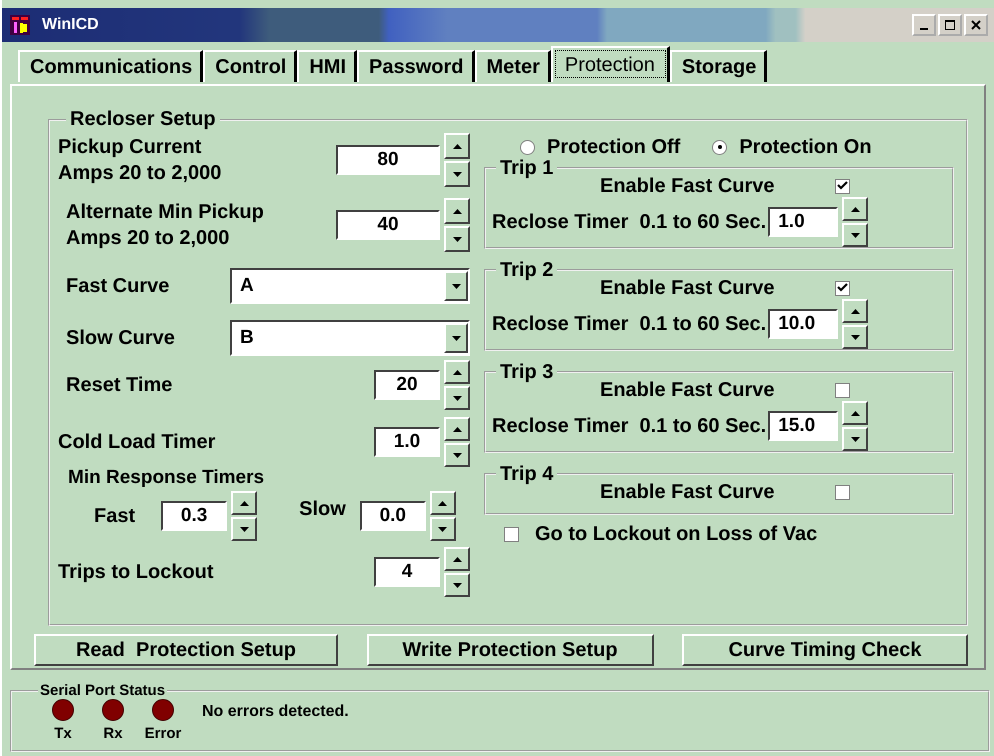 The height and width of the screenshot is (756, 994). What do you see at coordinates (676, 534) in the screenshot?
I see `checkbox-label: Go to Lockout on Loss of Vac` at bounding box center [676, 534].